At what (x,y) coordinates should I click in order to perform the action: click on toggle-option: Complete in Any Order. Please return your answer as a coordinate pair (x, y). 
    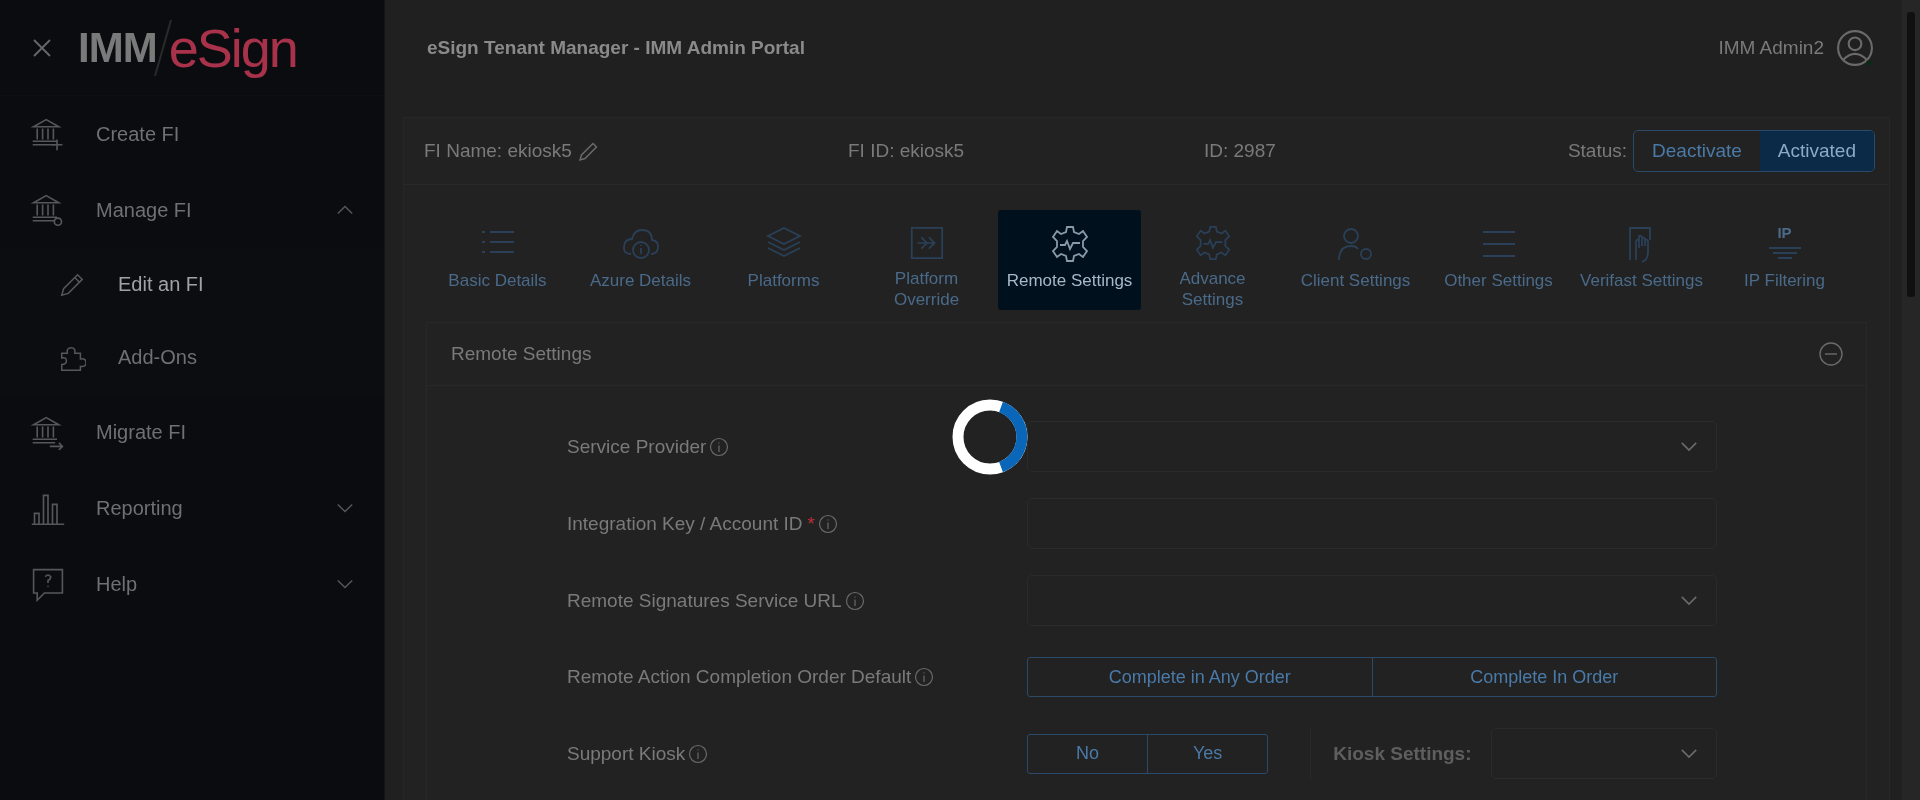
    Looking at the image, I should click on (1200, 677).